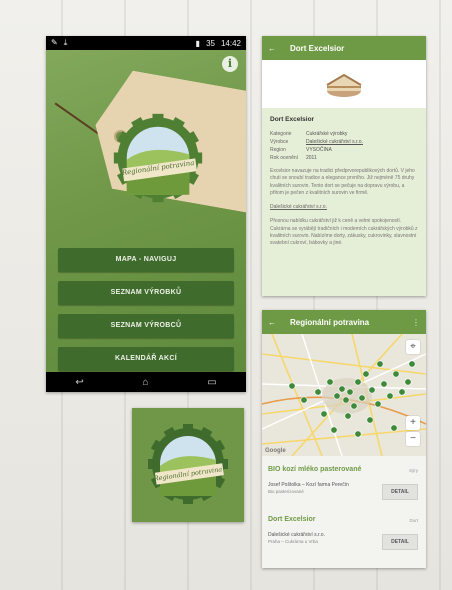  Describe the element at coordinates (230, 43) in the screenshot. I see `status-time: 14:42` at that location.